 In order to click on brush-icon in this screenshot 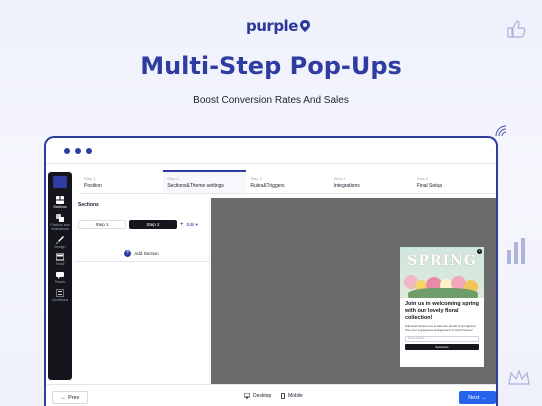, I will do `click(60, 239)`.